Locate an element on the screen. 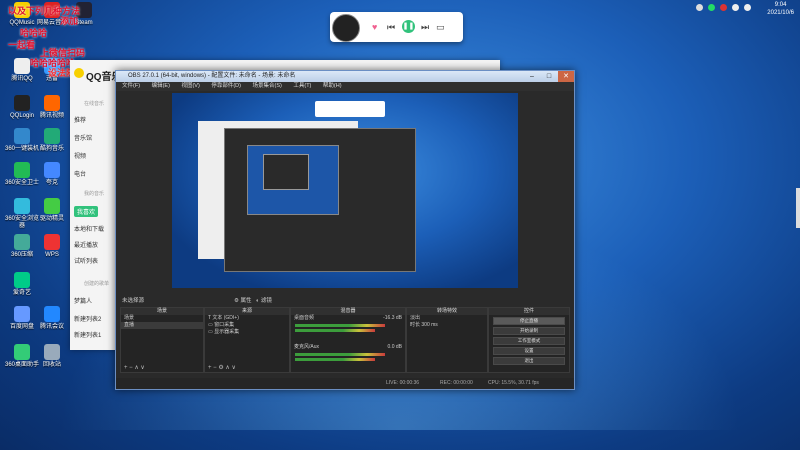  tray-volume-icon is located at coordinates (747, 7).